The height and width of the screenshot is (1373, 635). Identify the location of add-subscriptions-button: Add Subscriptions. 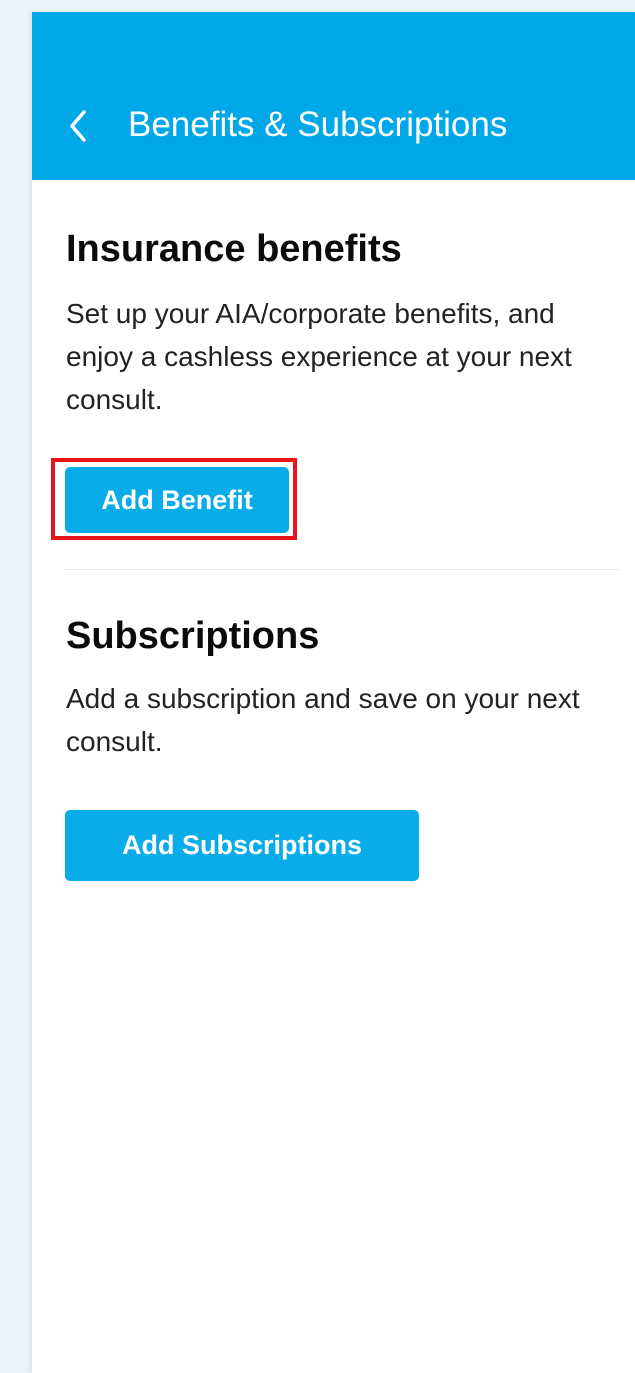
(242, 845).